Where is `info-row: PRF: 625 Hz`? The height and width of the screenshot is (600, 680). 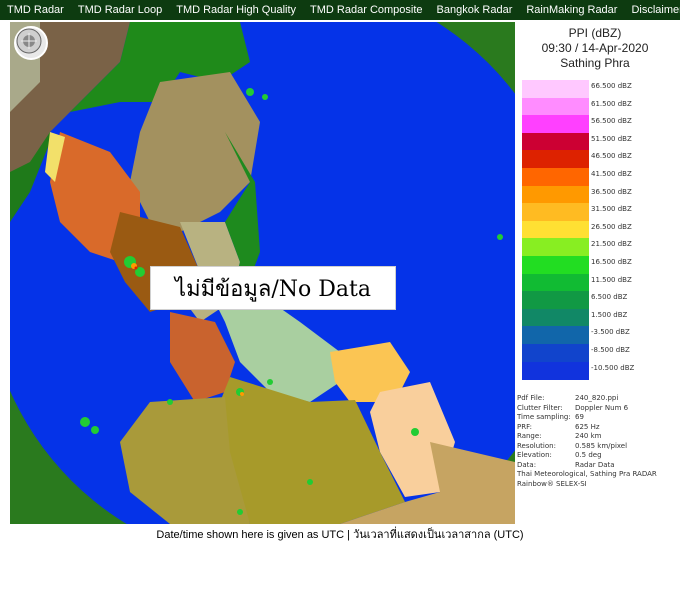
info-row: PRF: 625 Hz is located at coordinates (597, 428).